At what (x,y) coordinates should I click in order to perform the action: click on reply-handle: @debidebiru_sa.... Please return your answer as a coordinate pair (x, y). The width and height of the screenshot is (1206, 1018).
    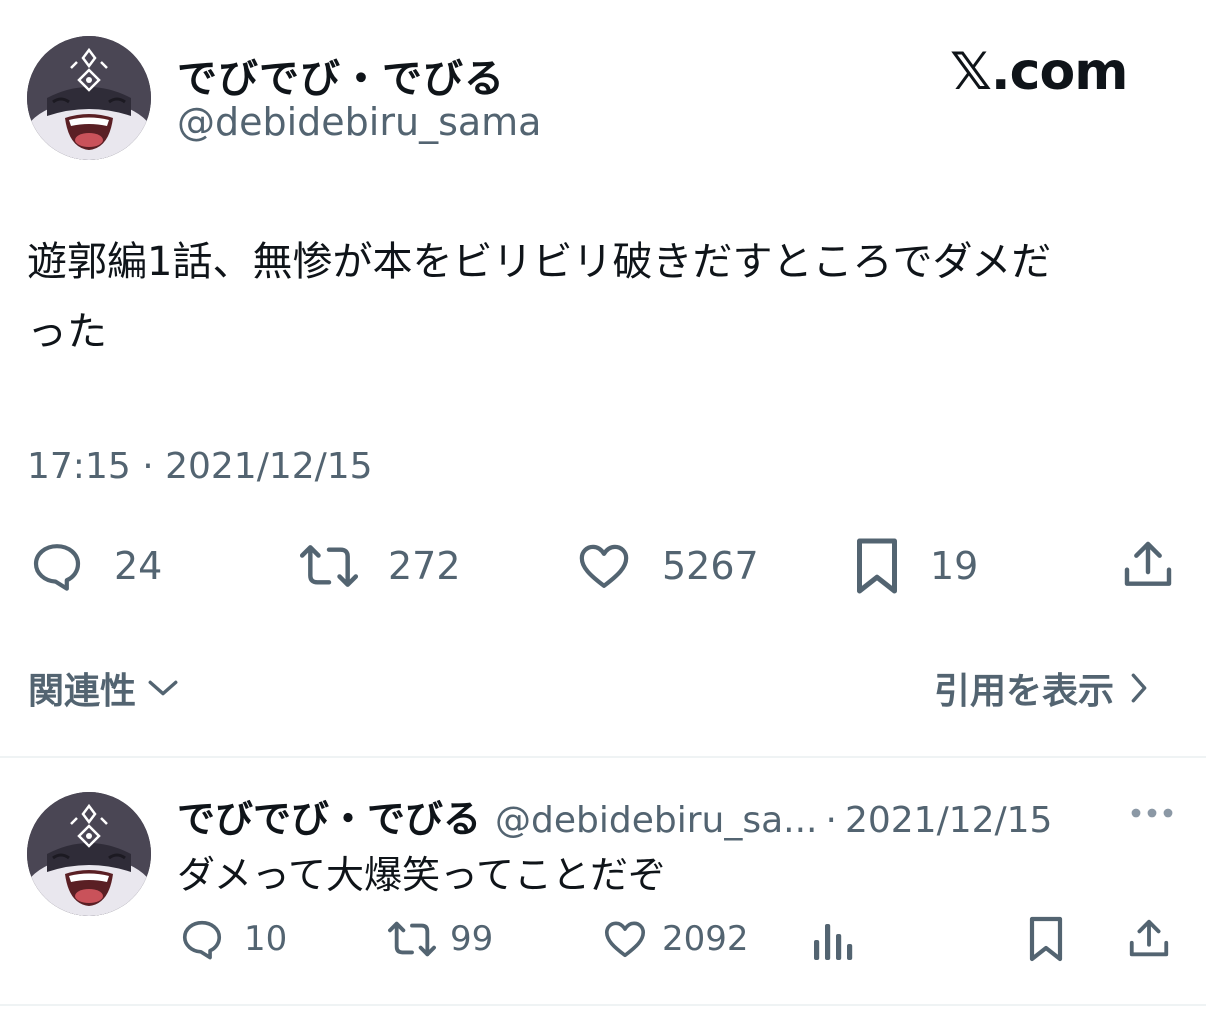
    Looking at the image, I should click on (656, 820).